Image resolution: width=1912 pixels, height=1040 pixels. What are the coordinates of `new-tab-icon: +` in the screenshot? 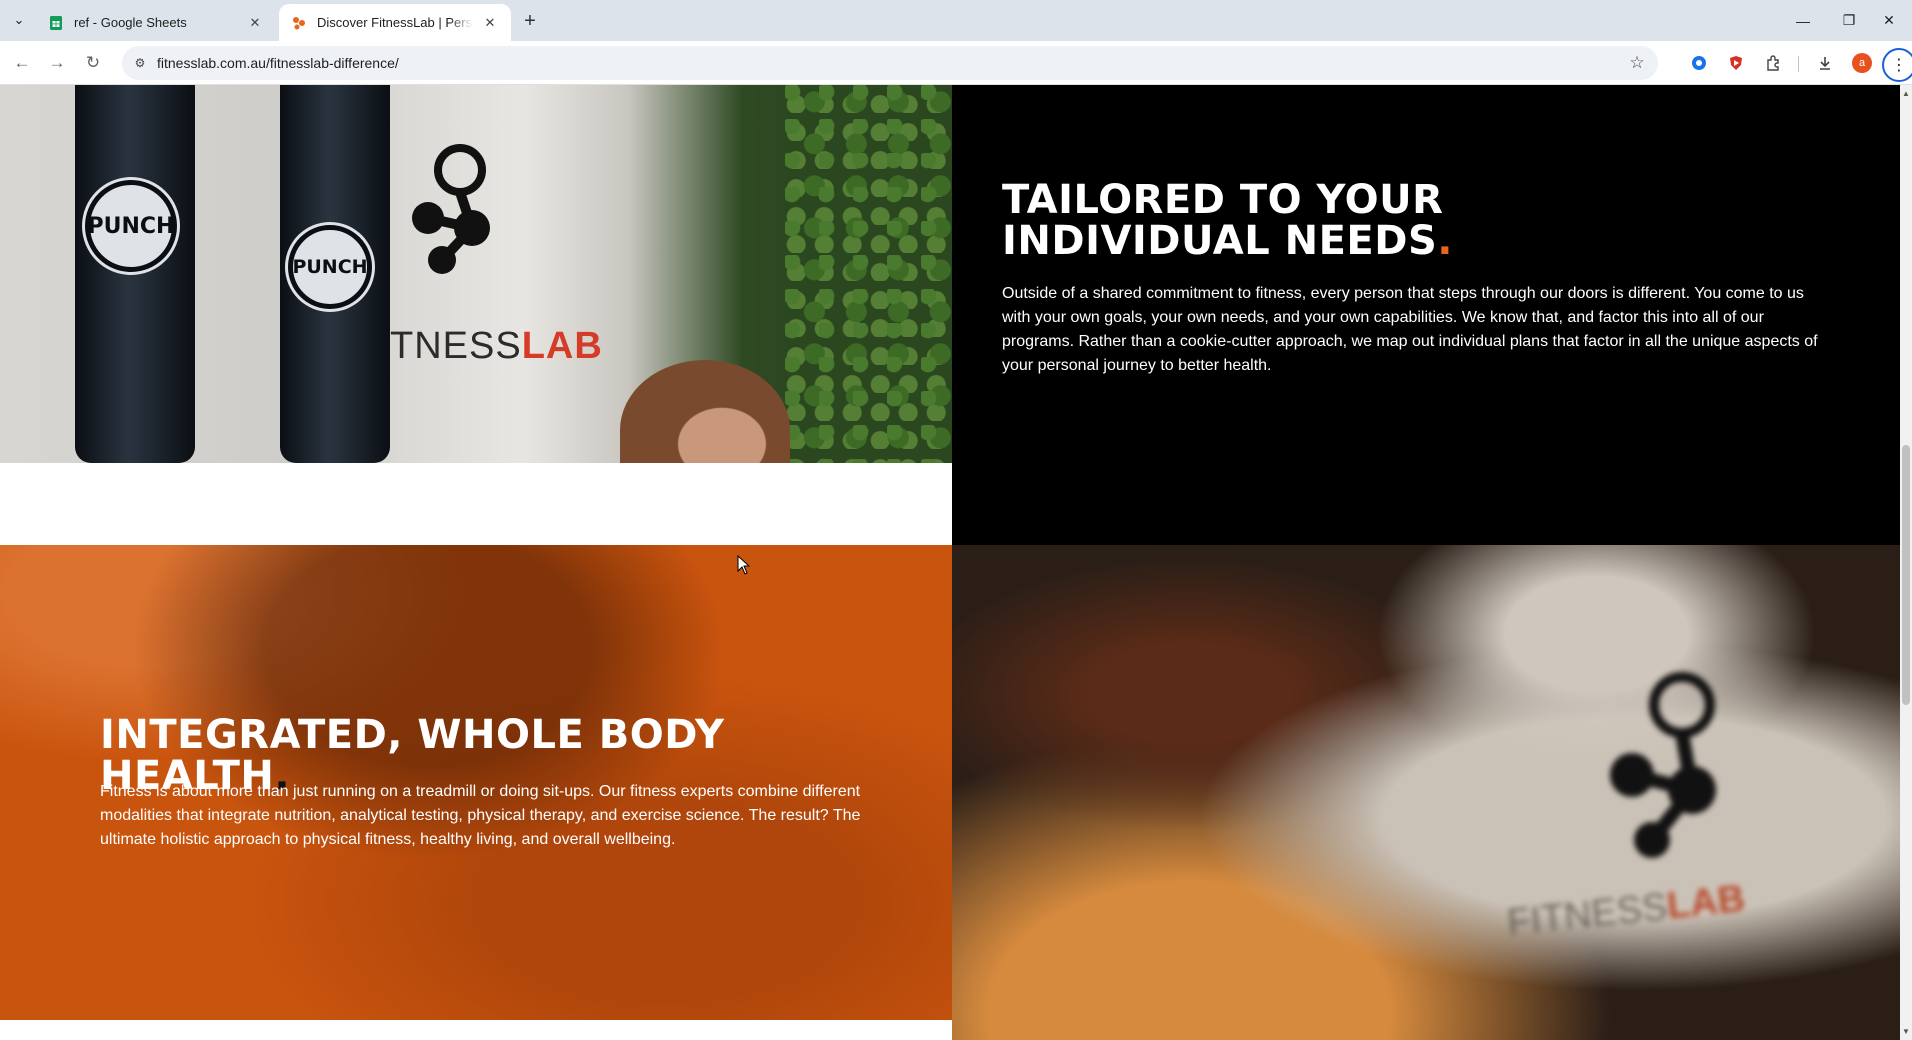 It's located at (530, 21).